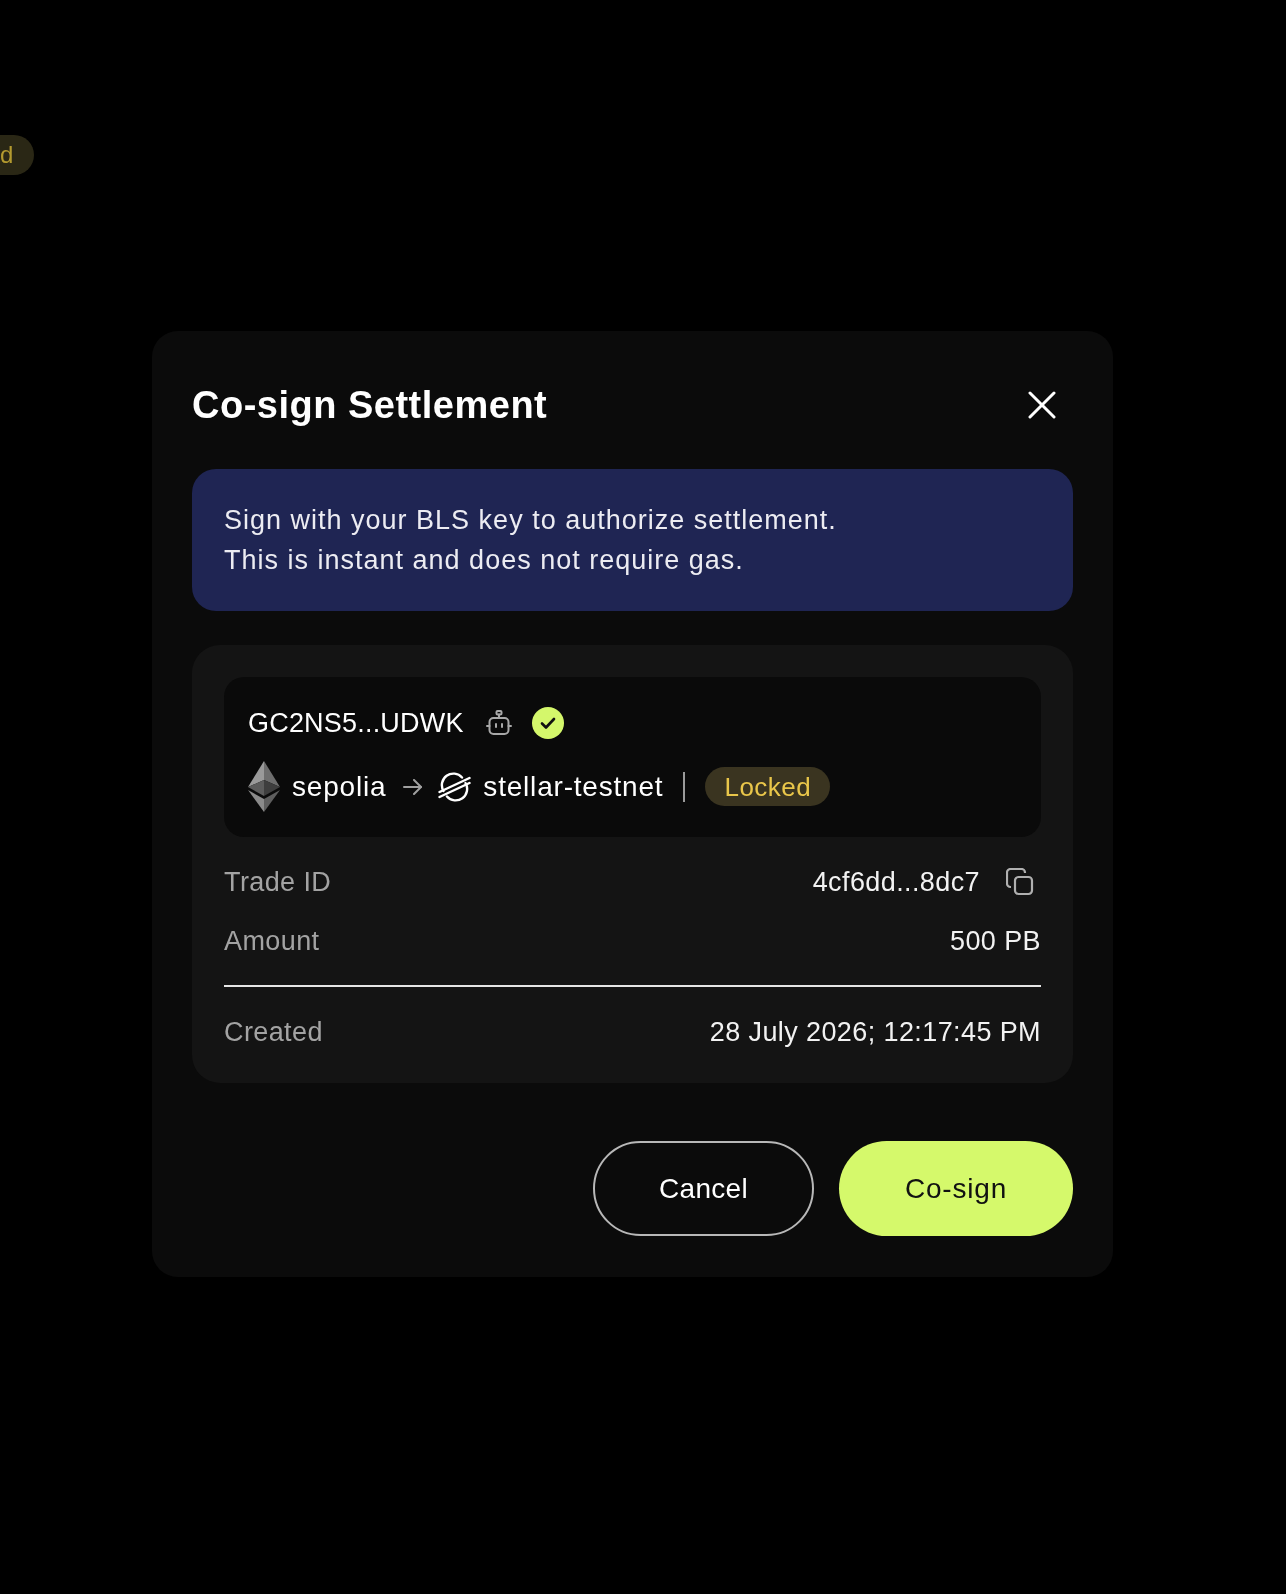  I want to click on account-address: GC2NS5...UDWK, so click(356, 723).